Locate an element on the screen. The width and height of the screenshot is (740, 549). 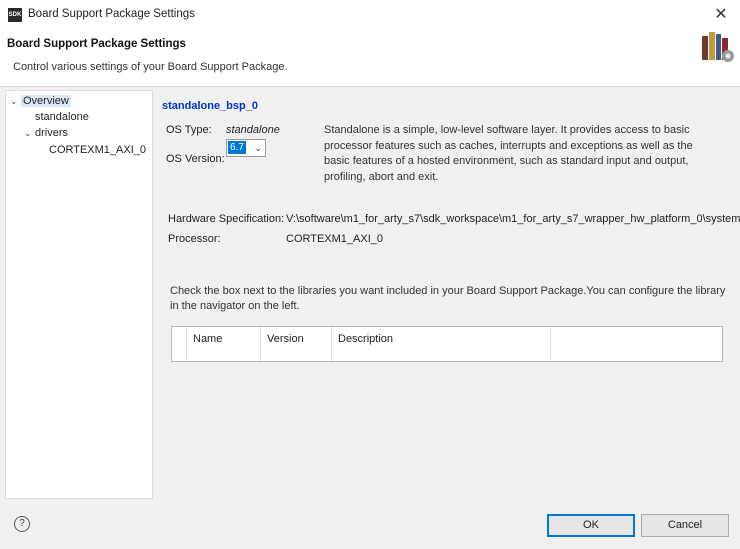
os-version-value: 6.7 is located at coordinates (237, 147).